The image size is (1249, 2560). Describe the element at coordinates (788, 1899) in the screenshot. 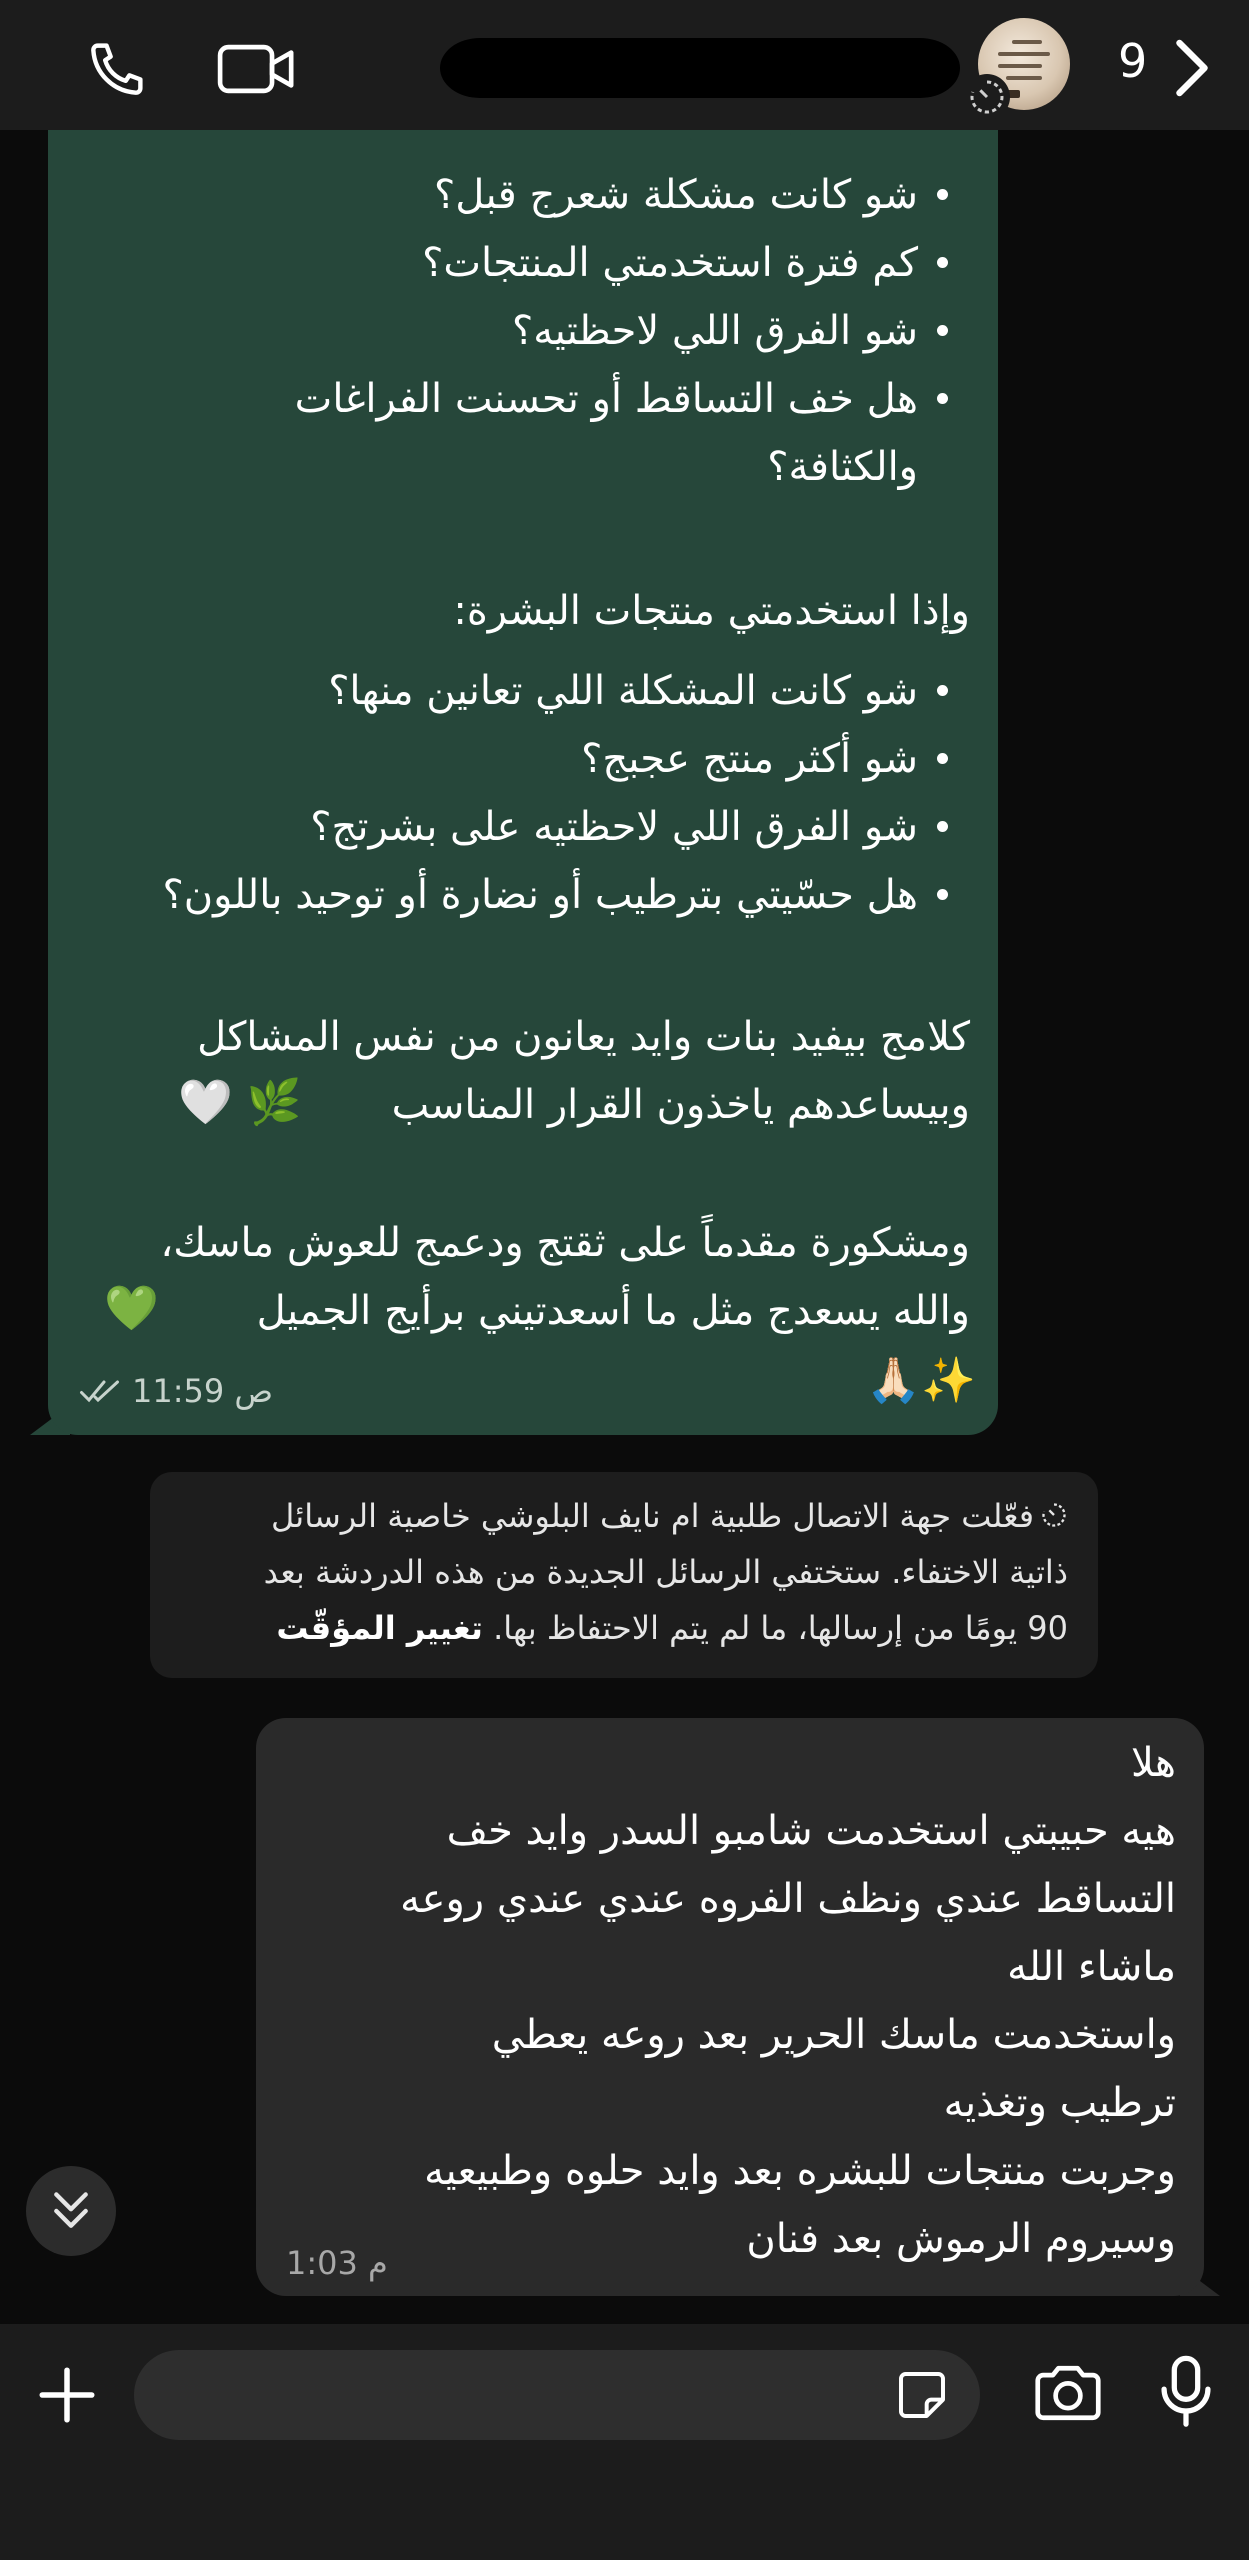

I see `message-text: التساقط عندي ونظف الفروه عندي عندي روعه` at that location.